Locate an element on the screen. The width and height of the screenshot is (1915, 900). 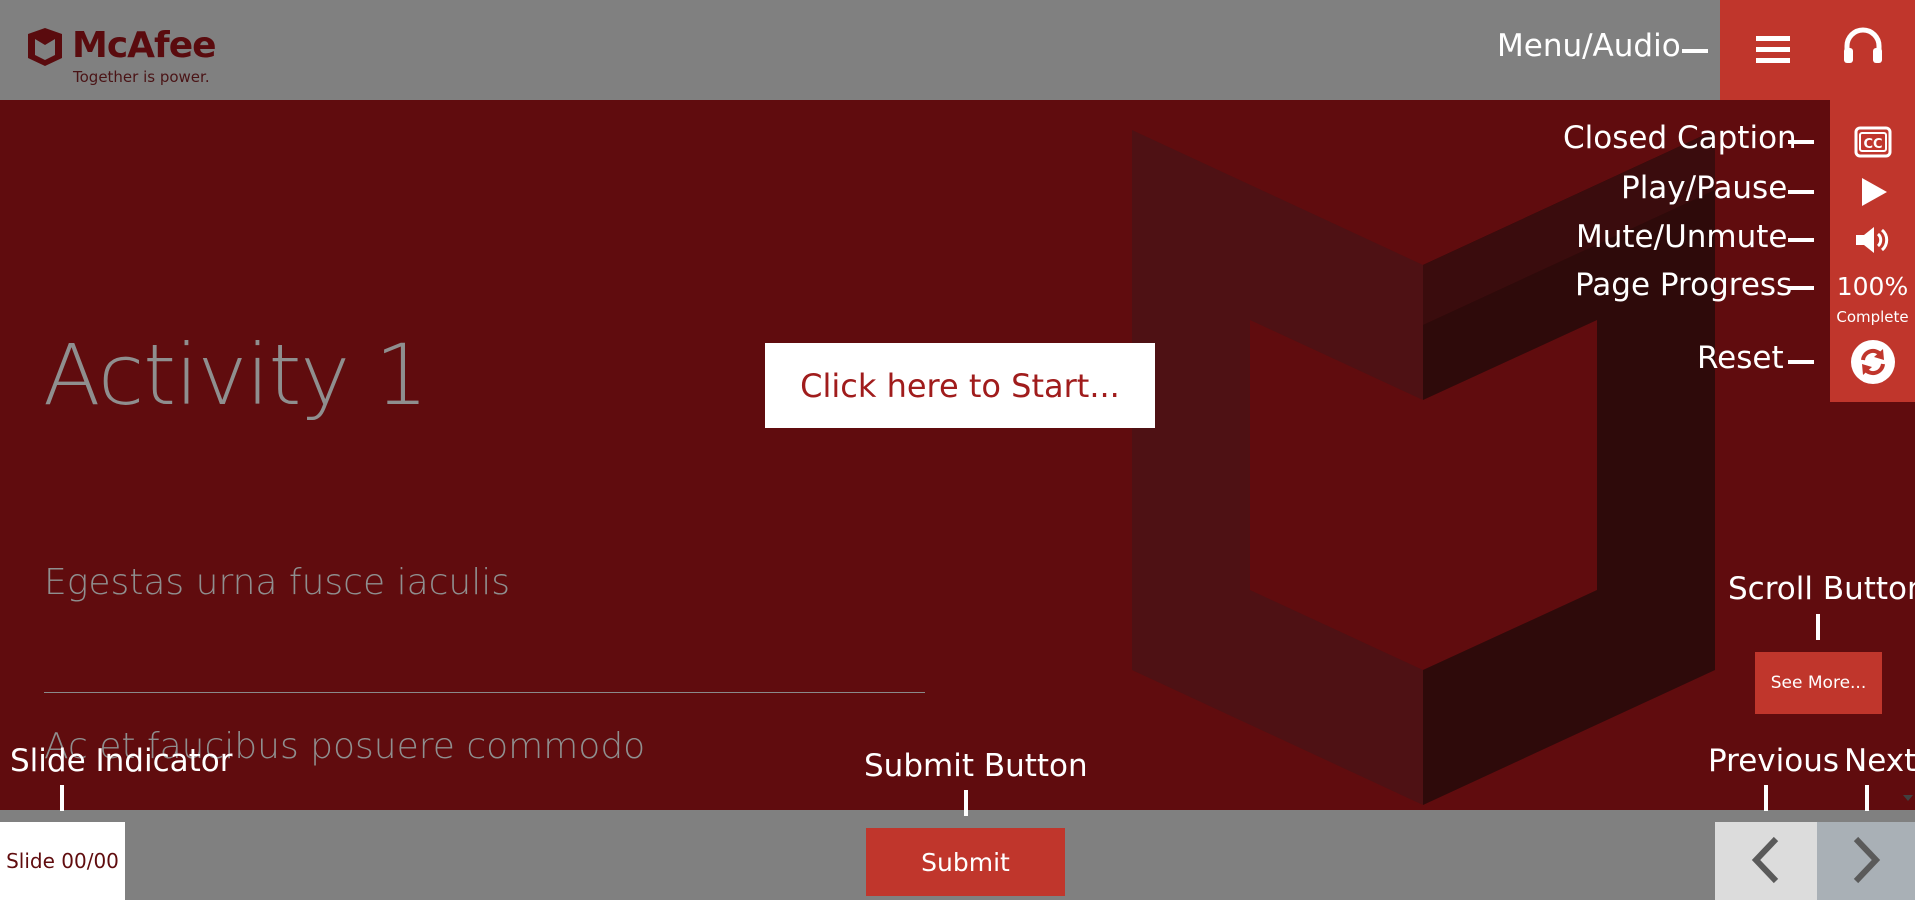
annotation-previous: Previous is located at coordinates (1774, 761).